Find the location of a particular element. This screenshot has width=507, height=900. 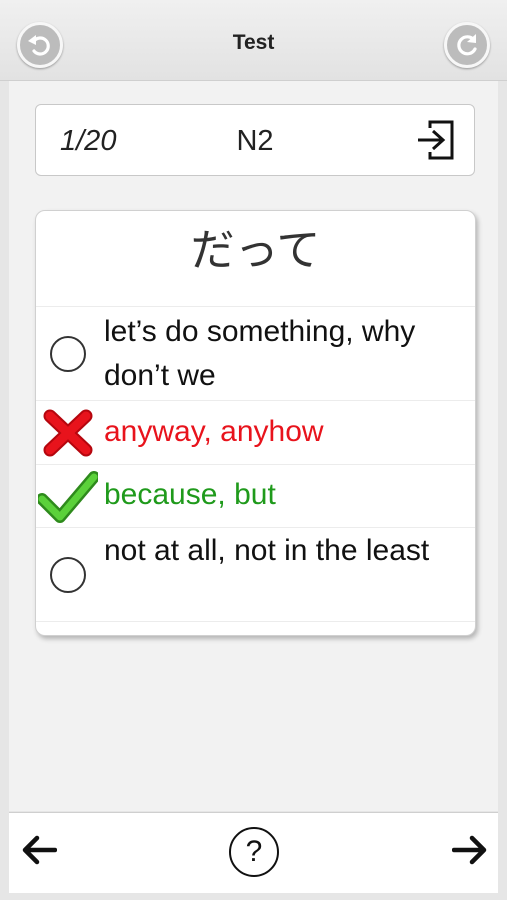

answer-option-text: anyway, anyhow is located at coordinates (214, 431).